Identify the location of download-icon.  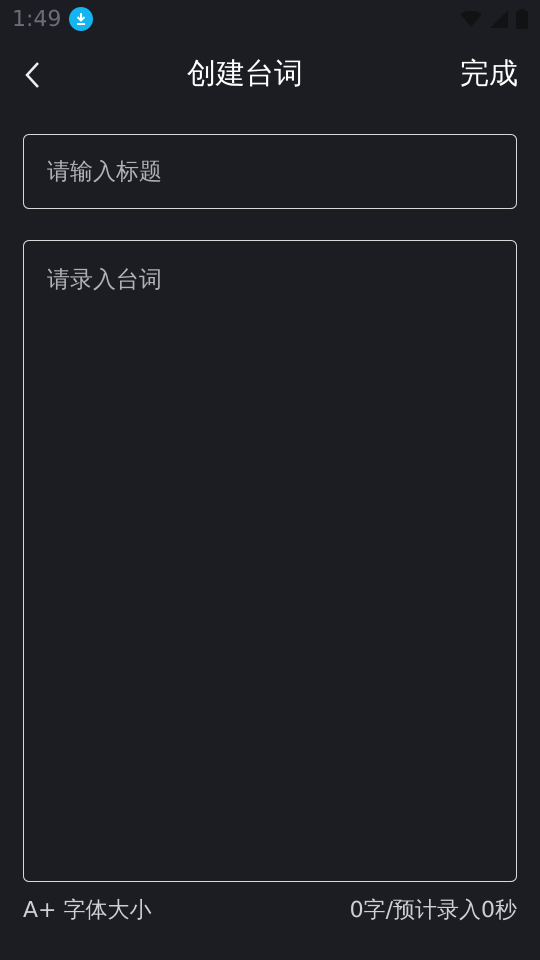
(81, 19).